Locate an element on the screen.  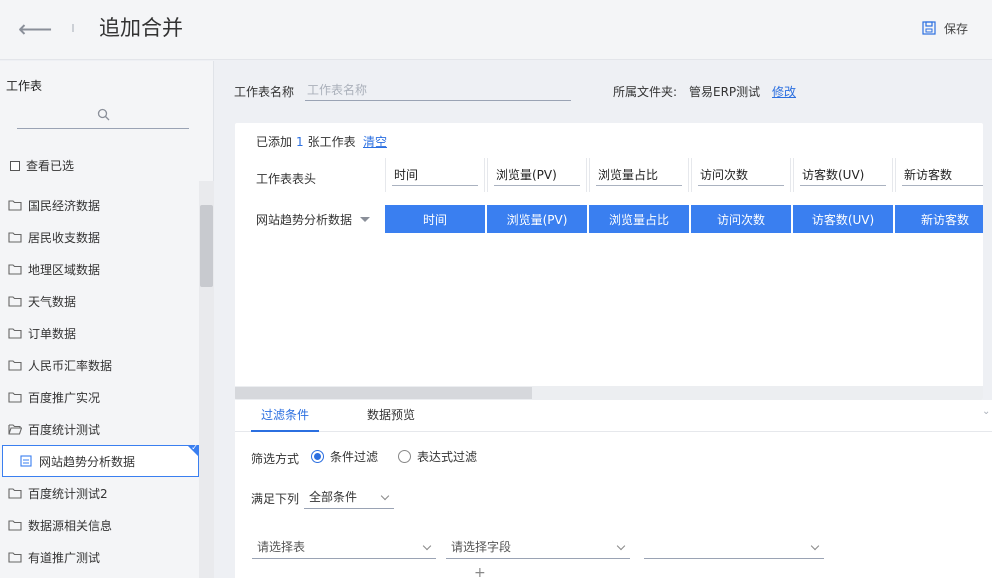
worksheet-icon is located at coordinates (26, 461).